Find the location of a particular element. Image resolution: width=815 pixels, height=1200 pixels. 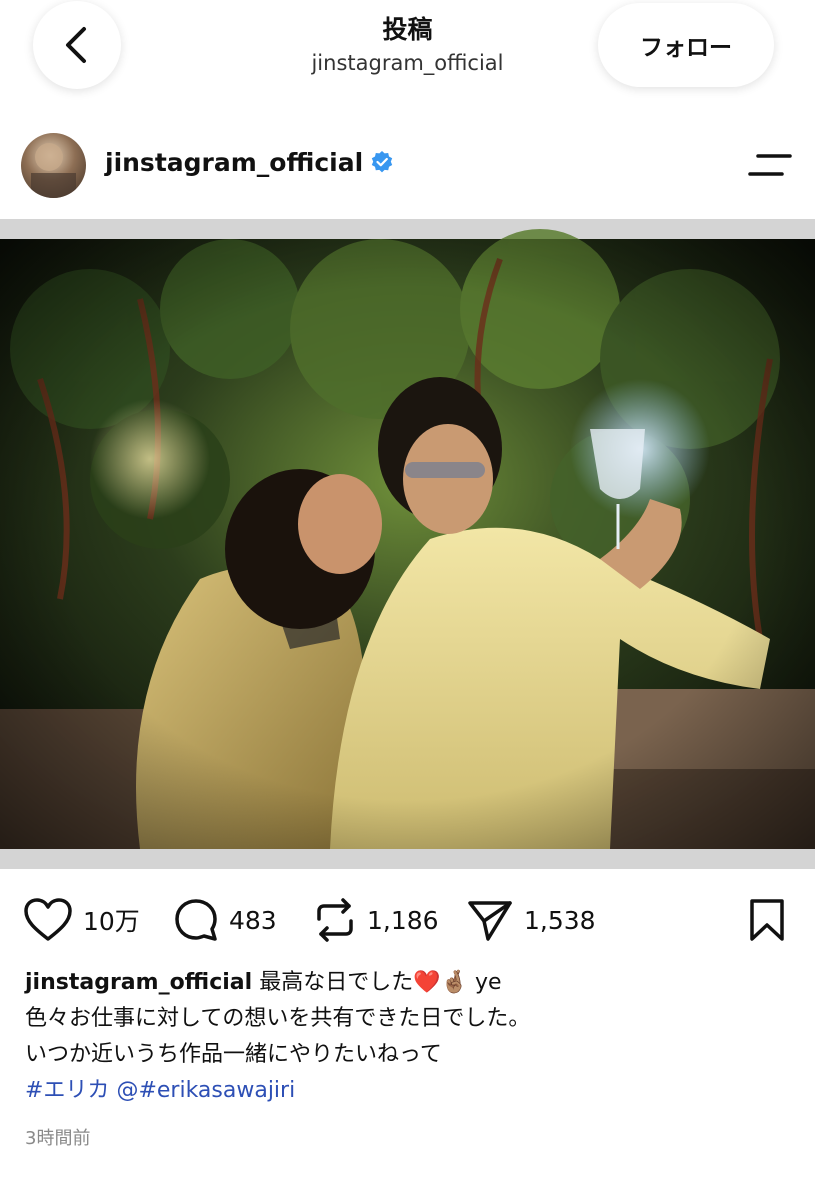

caption-line-1: jinstagram_official 最高な日でした❤️🤞🏽 ye is located at coordinates (410, 983).